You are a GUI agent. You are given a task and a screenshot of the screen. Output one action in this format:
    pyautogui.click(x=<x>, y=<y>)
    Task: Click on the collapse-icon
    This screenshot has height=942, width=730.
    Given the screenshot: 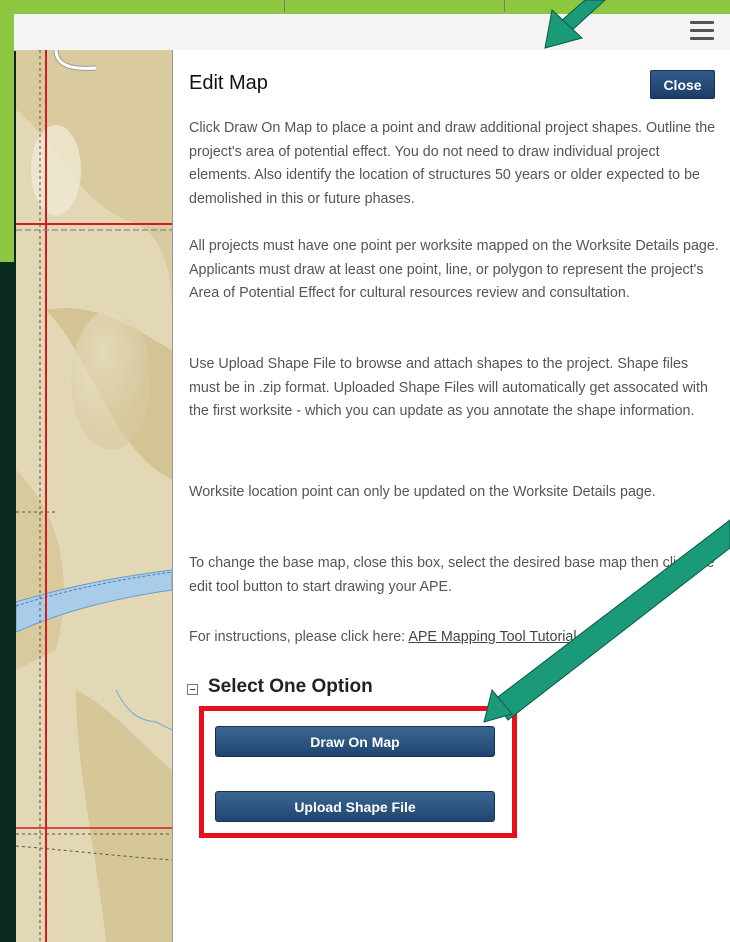 What is the action you would take?
    pyautogui.click(x=192, y=689)
    